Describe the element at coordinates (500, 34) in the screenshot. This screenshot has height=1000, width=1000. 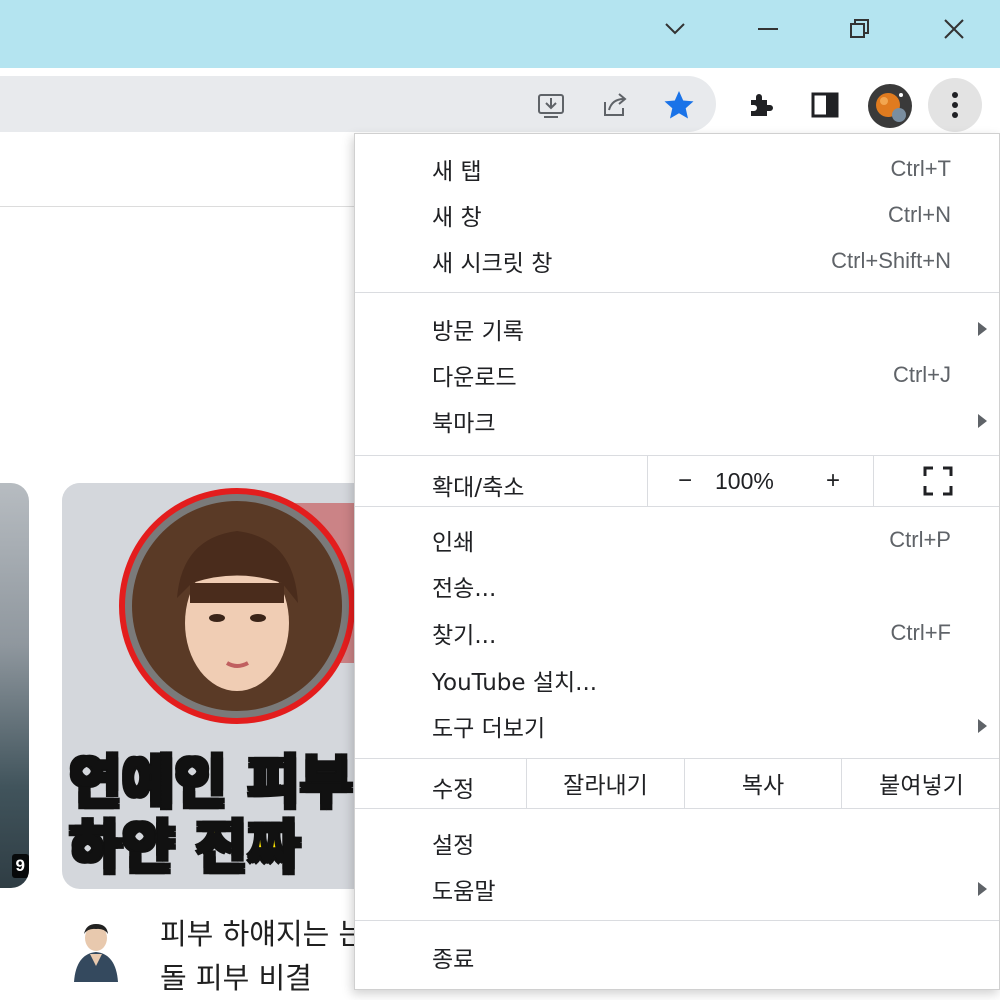
I see `title-bar` at that location.